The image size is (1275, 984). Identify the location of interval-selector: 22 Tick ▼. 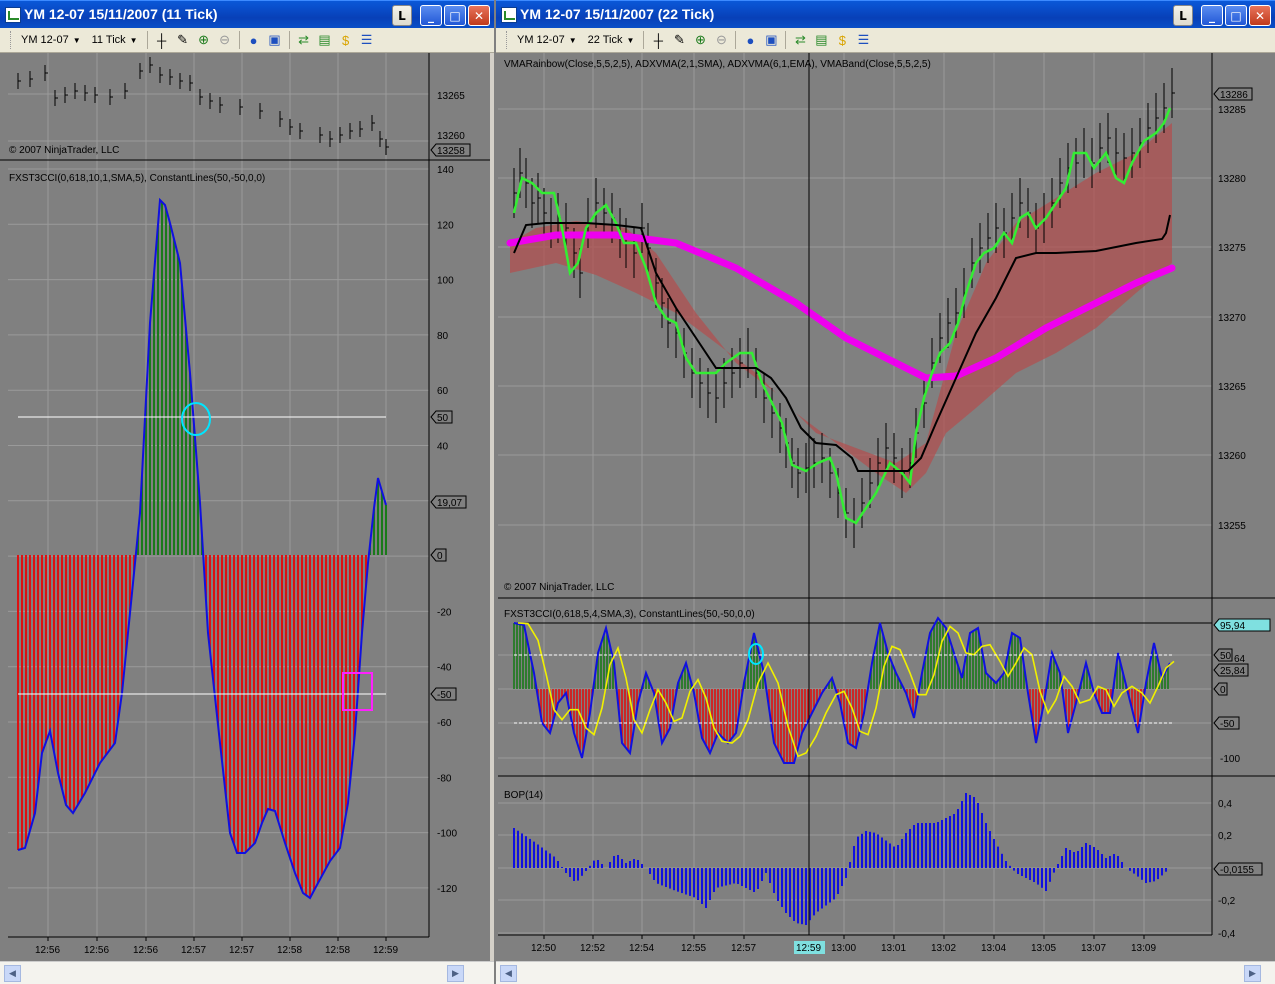
(611, 40).